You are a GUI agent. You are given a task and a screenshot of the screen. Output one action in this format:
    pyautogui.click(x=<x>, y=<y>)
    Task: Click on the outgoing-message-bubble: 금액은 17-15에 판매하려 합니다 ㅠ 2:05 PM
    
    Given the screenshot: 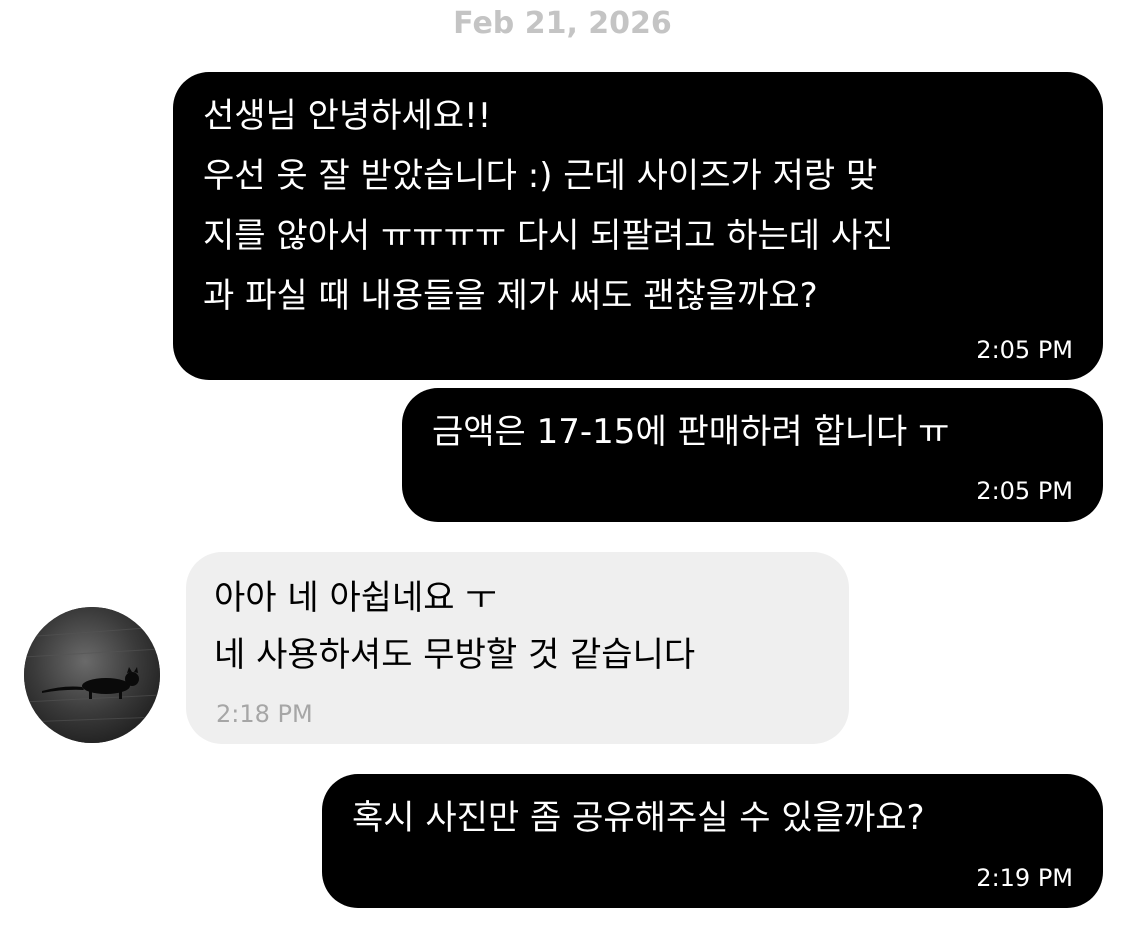 What is the action you would take?
    pyautogui.click(x=752, y=455)
    